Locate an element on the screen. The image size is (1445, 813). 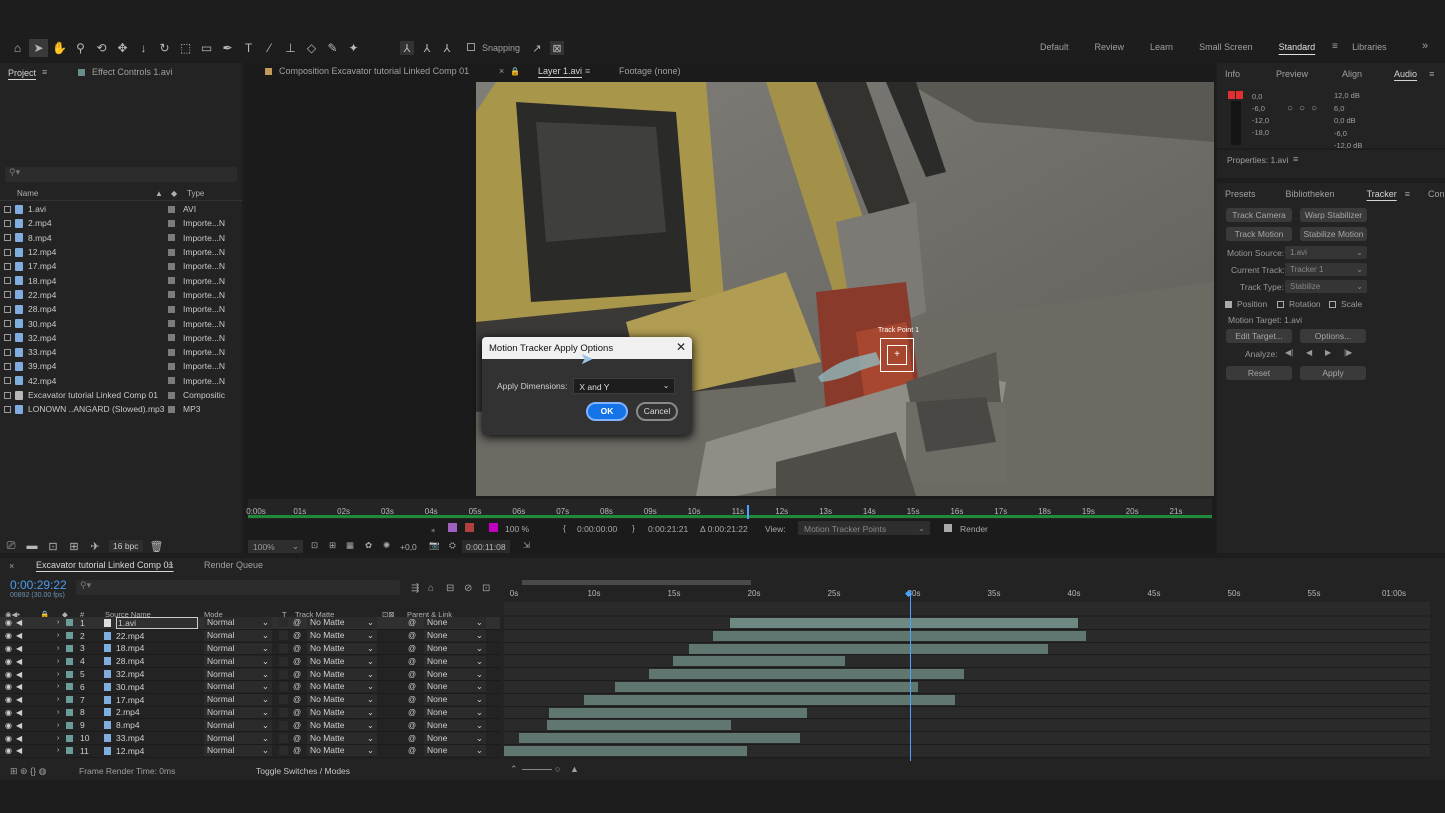
safe-zones-icon: ⊡ is located at coordinates (314, 545).